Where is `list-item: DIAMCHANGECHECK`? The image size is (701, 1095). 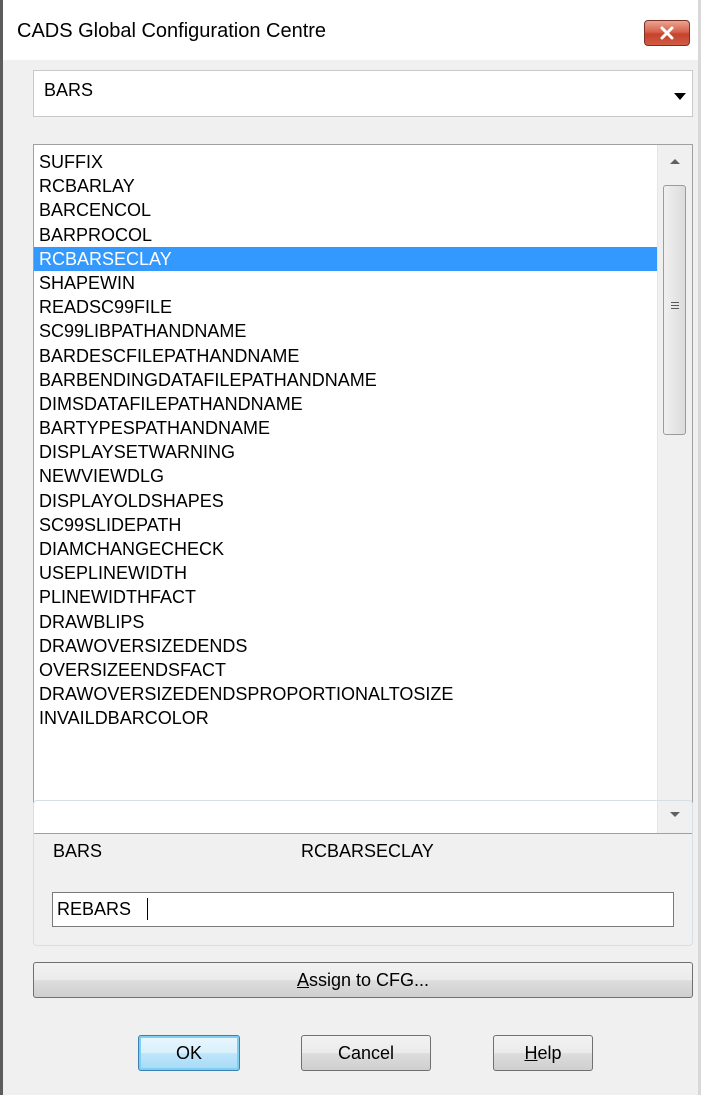
list-item: DIAMCHANGECHECK is located at coordinates (347, 549).